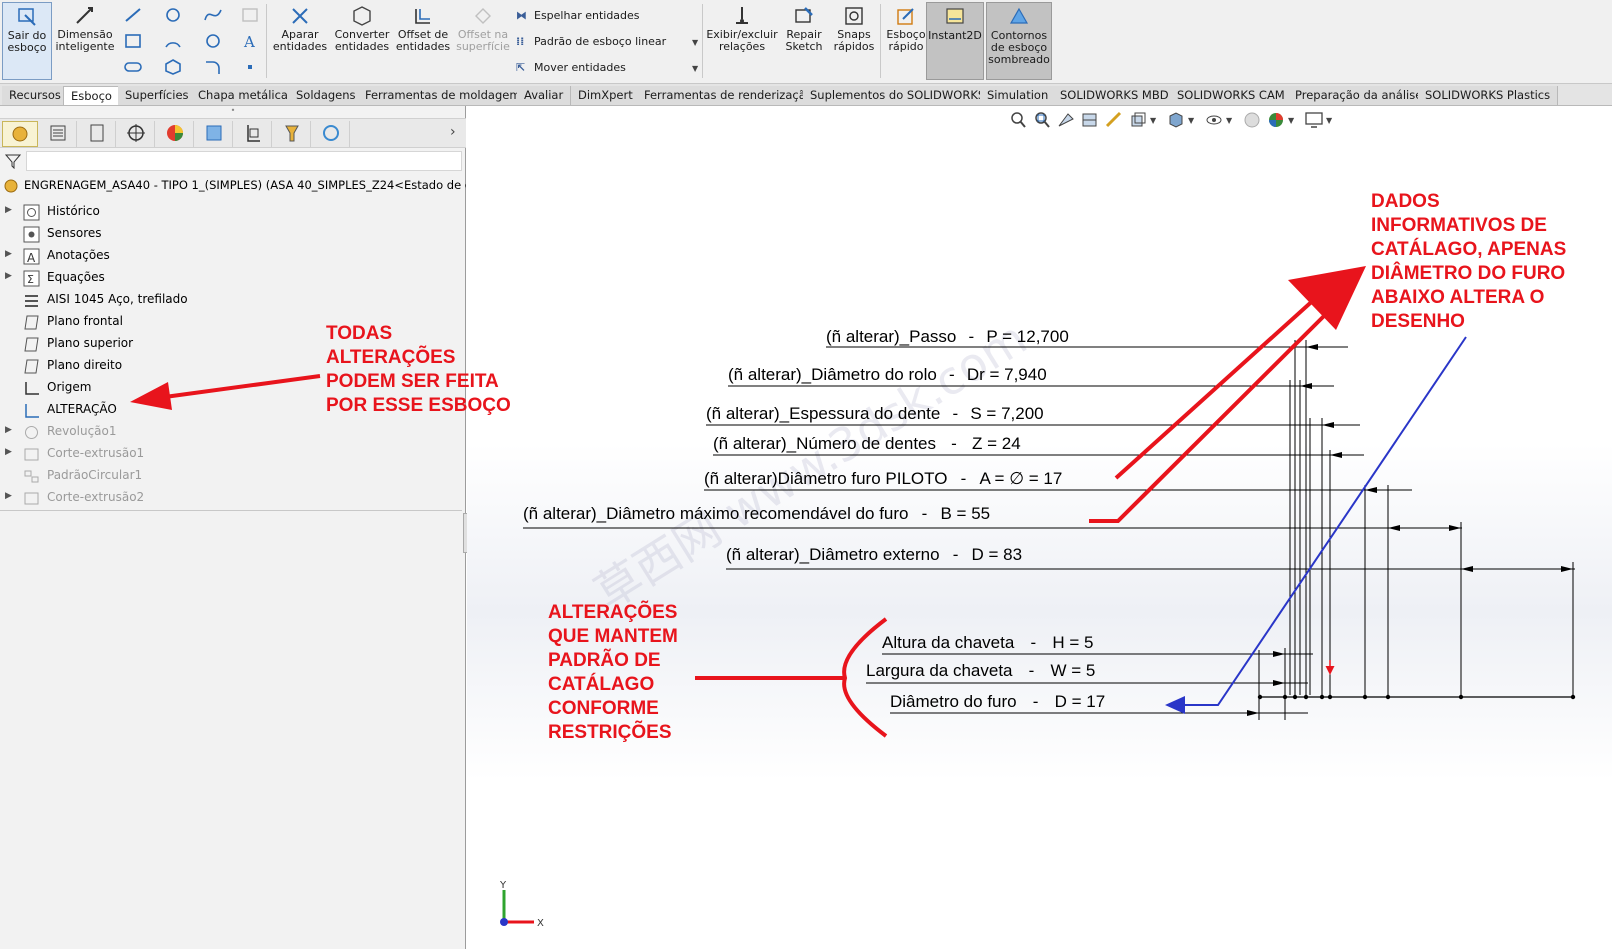  Describe the element at coordinates (1291, 120) in the screenshot. I see `apply-scene-dropdown-icon: ▼` at that location.